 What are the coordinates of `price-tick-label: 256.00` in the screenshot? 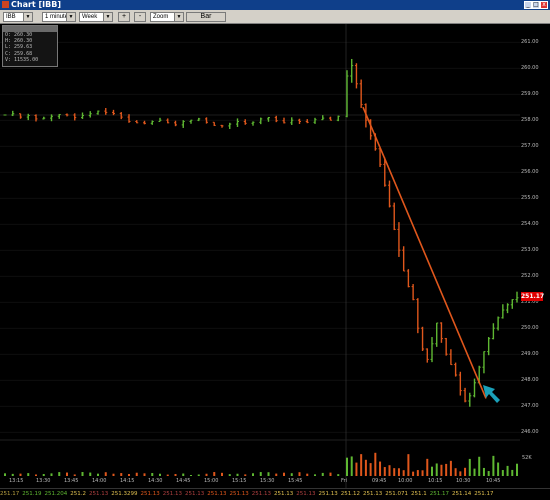 It's located at (530, 172).